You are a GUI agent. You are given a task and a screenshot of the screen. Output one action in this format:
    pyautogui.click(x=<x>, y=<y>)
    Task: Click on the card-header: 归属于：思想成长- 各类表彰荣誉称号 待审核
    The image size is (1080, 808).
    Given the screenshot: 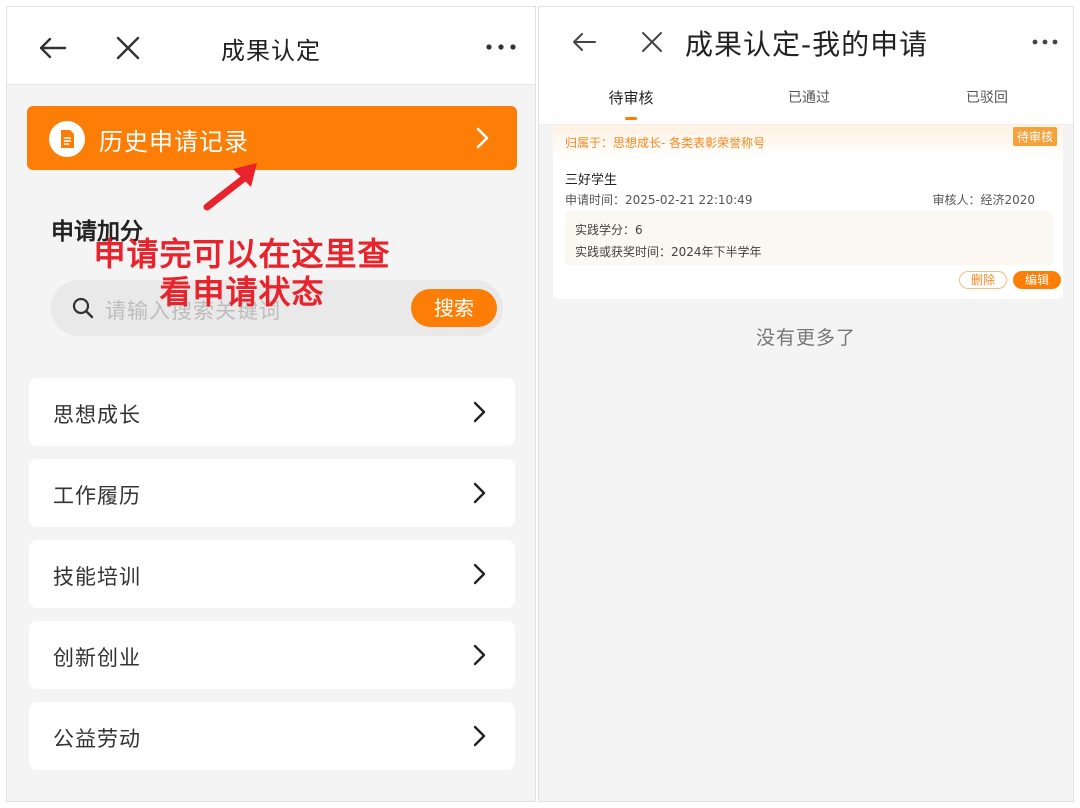 What is the action you would take?
    pyautogui.click(x=808, y=142)
    